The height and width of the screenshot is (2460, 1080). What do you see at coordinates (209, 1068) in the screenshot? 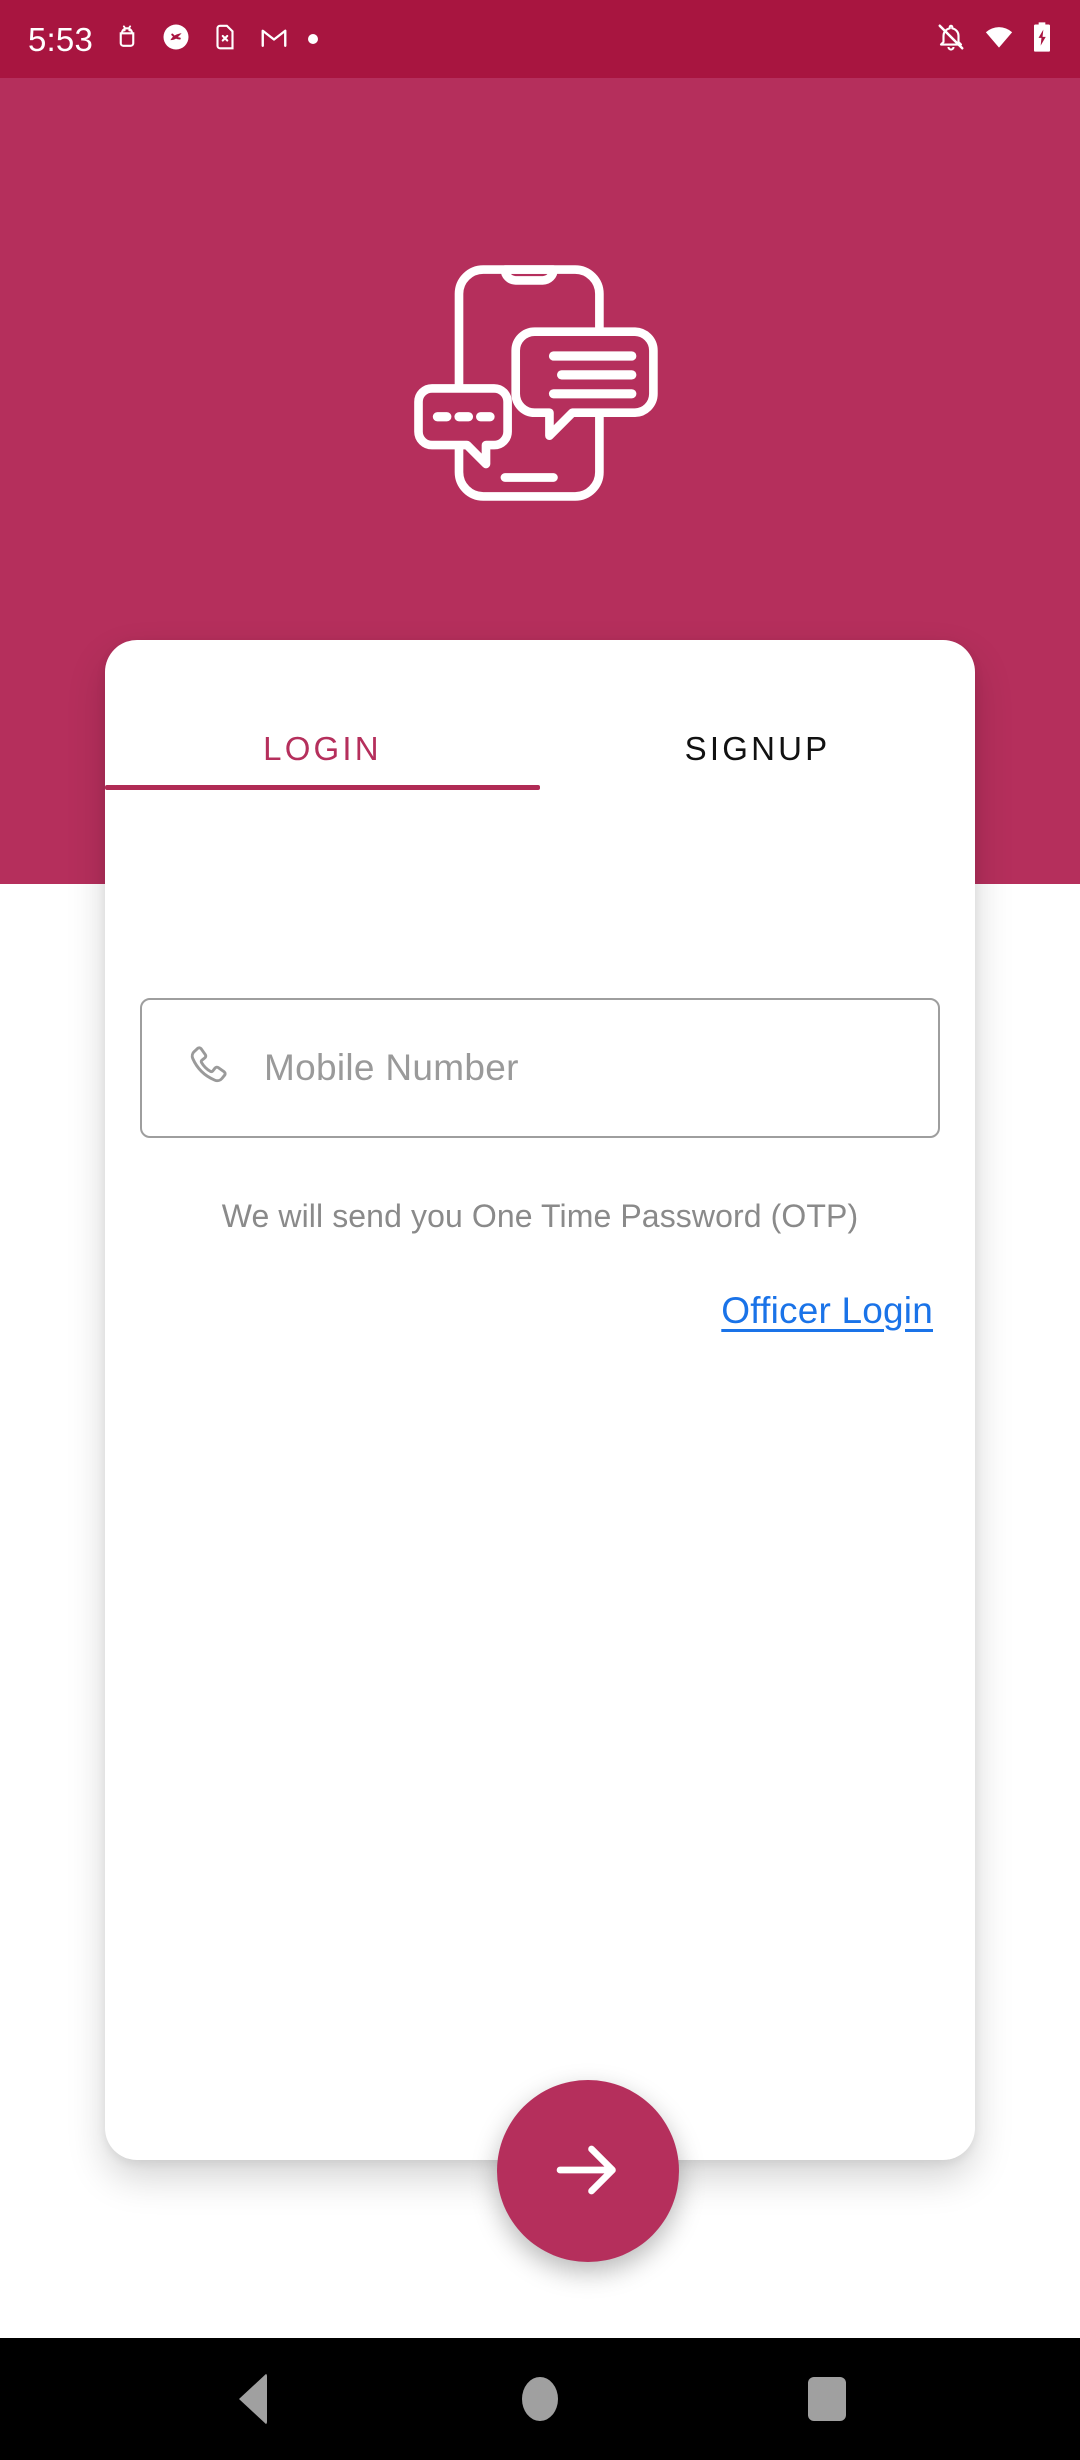
I see `phone-icon` at bounding box center [209, 1068].